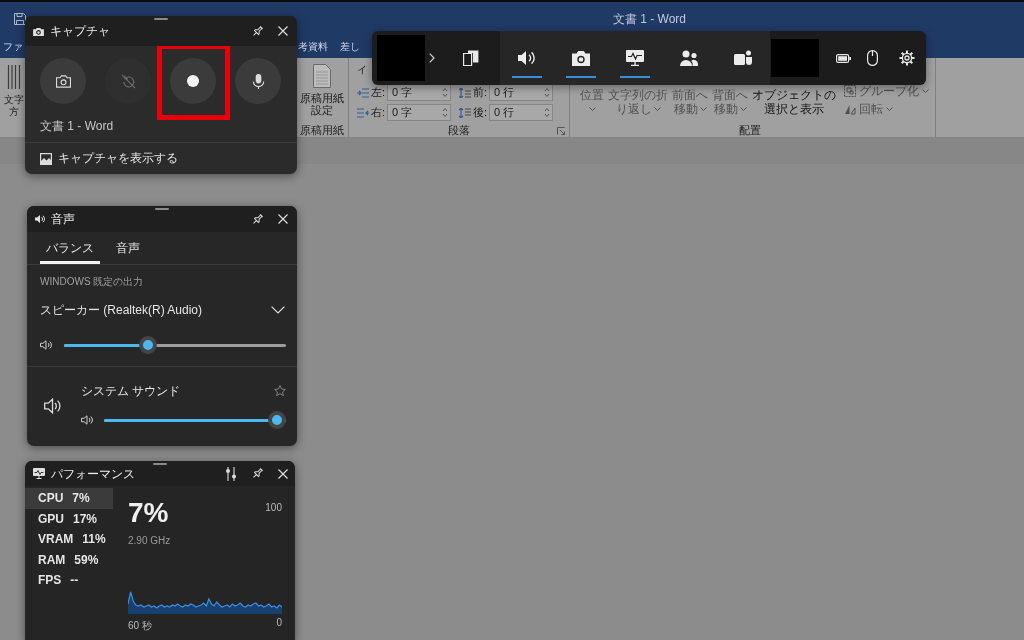 Image resolution: width=1024 pixels, height=640 pixels. Describe the element at coordinates (872, 58) in the screenshot. I see `mouse-icon` at that location.